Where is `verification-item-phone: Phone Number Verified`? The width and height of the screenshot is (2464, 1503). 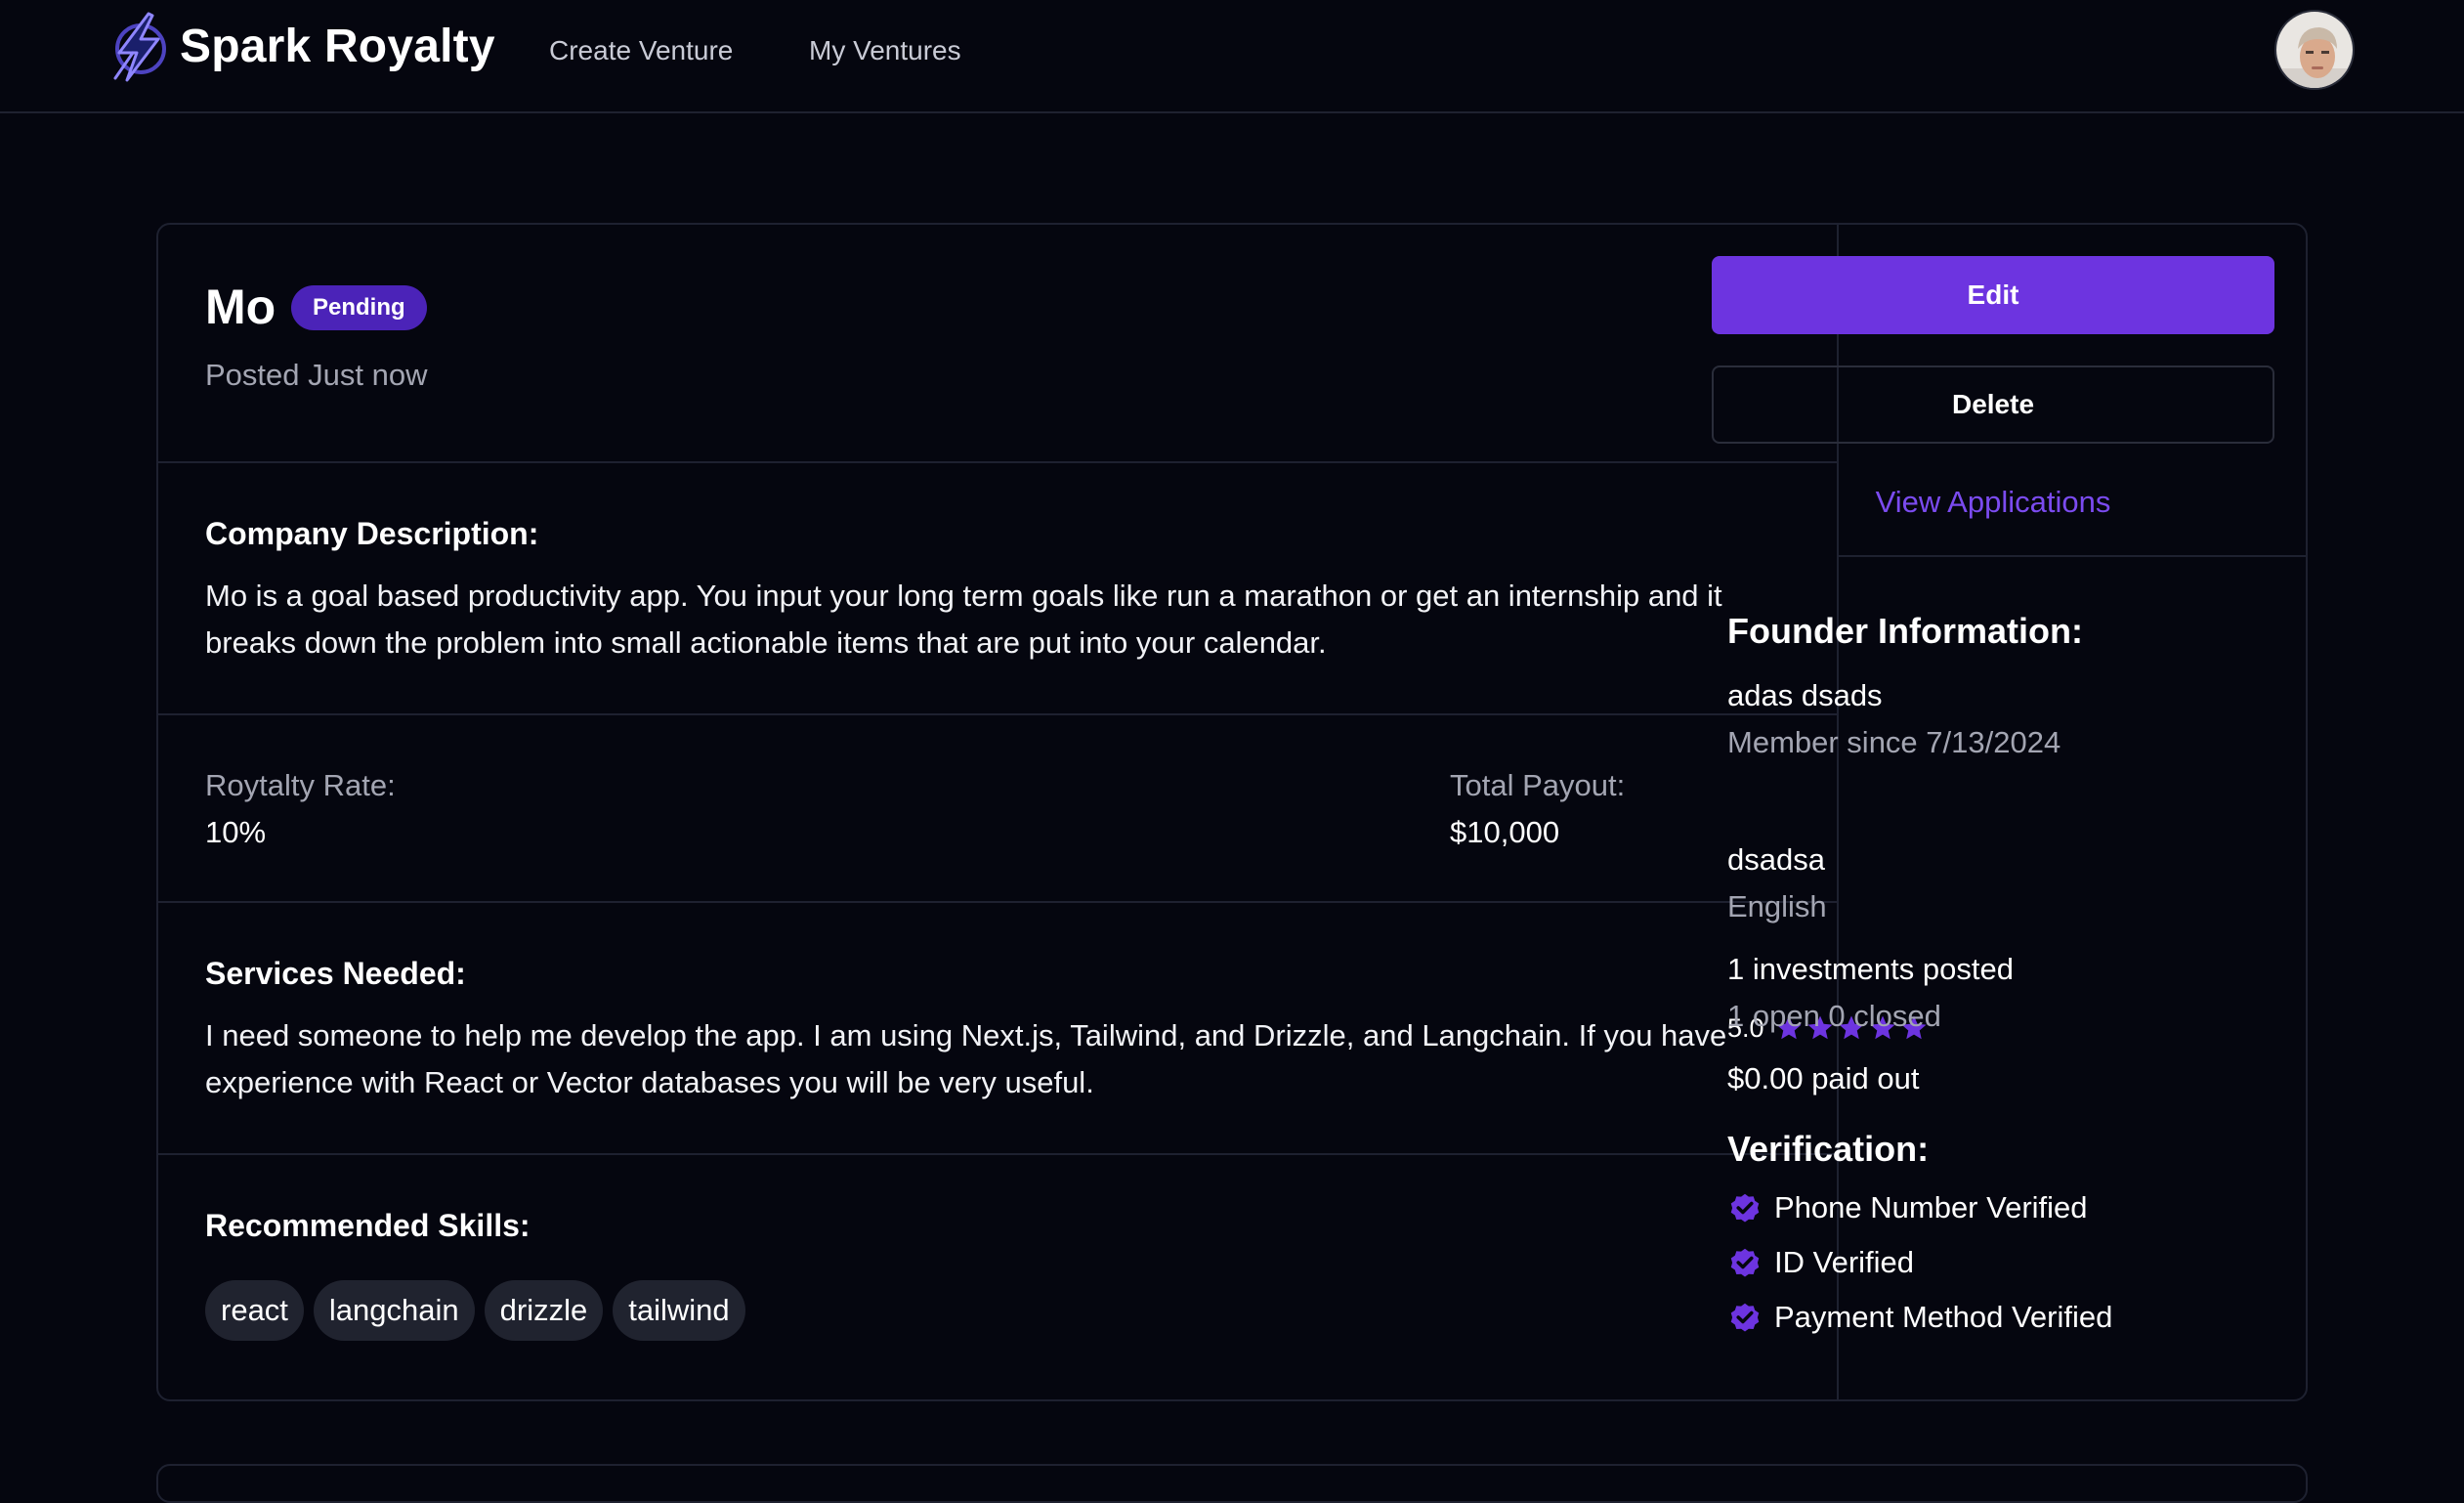
verification-item-phone: Phone Number Verified is located at coordinates (1908, 1207).